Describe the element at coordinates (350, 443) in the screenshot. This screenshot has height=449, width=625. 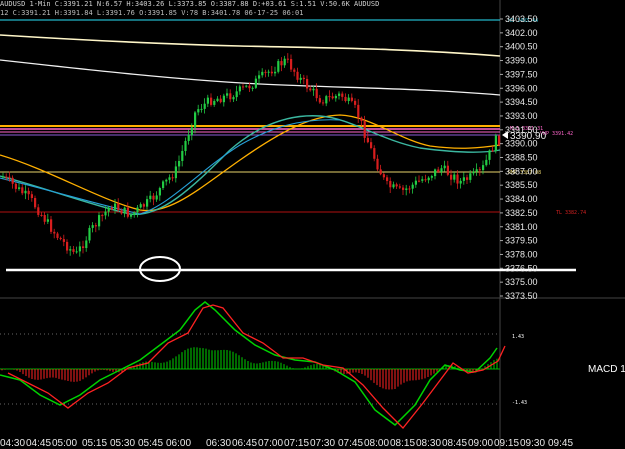
I see `time-tick-label: 07:45` at that location.